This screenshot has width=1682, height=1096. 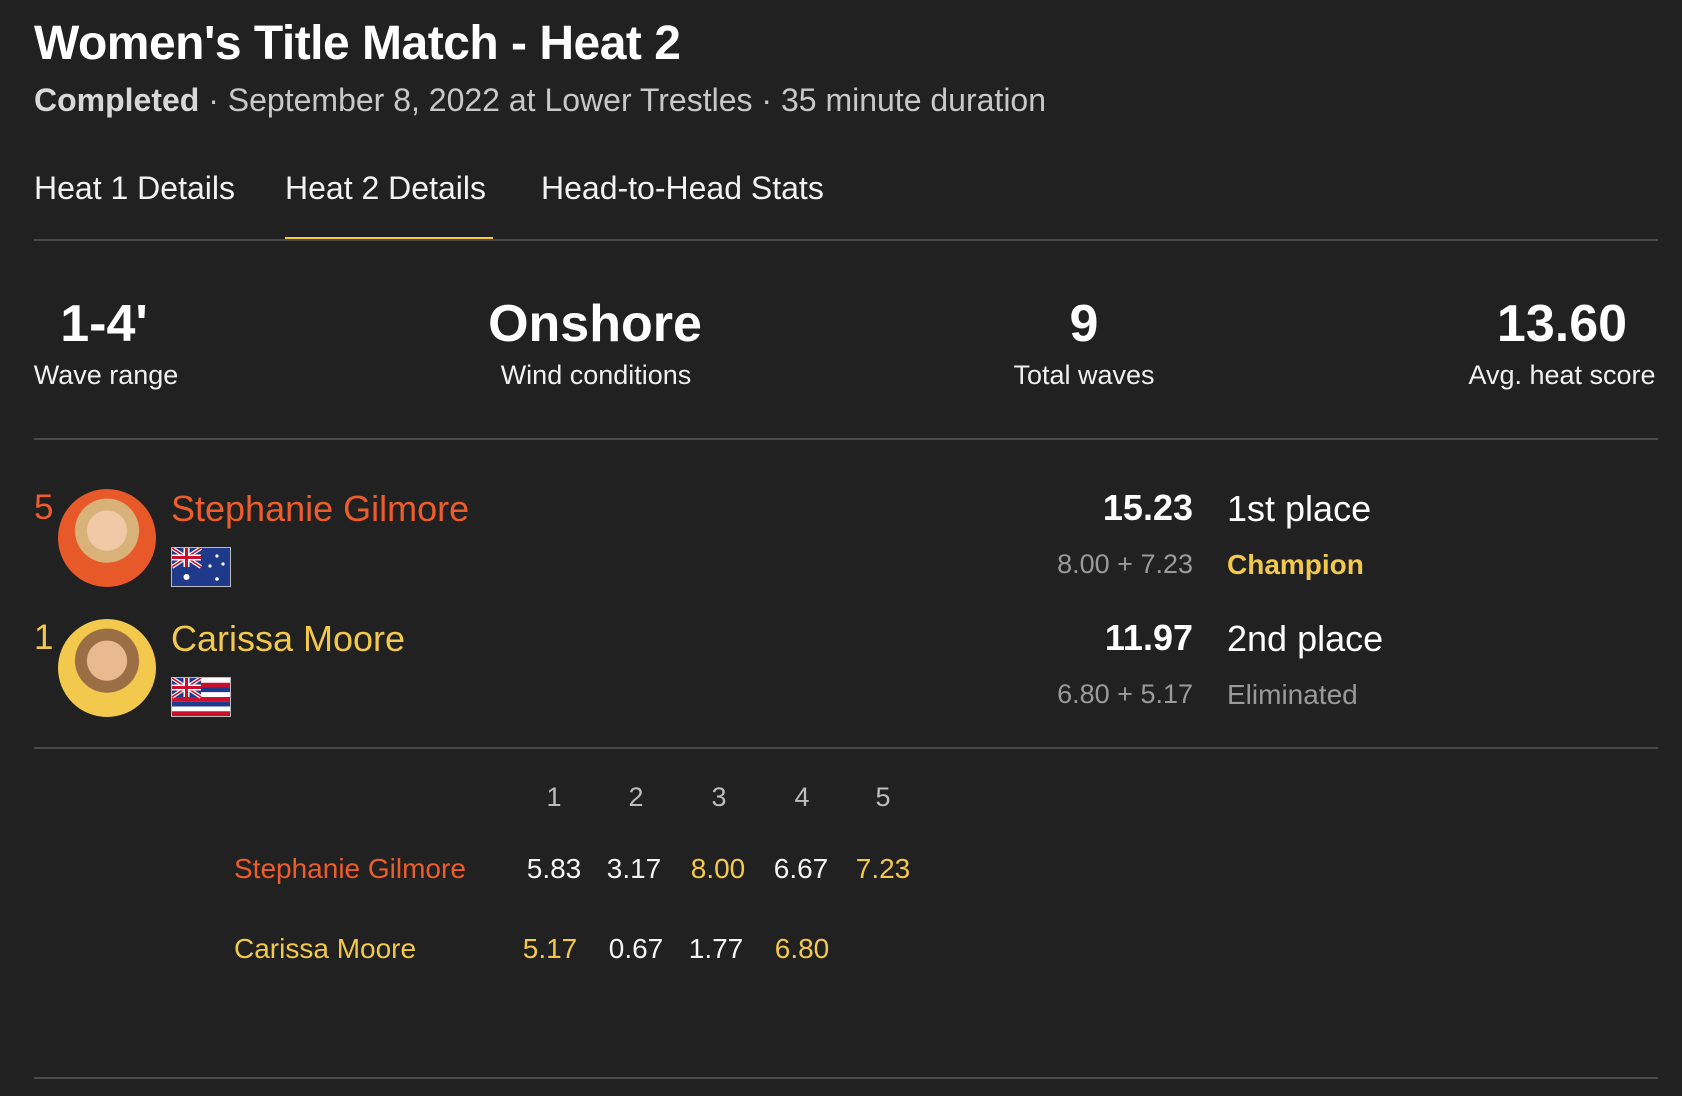 What do you see at coordinates (1562, 324) in the screenshot?
I see `avg-heat-score-value: 13.60` at bounding box center [1562, 324].